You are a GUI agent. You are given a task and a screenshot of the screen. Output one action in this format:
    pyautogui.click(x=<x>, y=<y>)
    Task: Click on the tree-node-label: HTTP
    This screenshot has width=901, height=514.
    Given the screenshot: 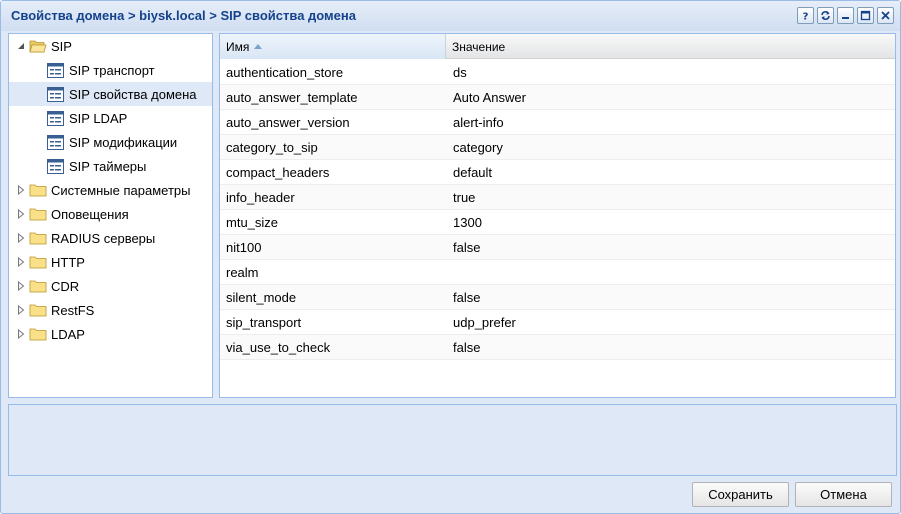 What is the action you would take?
    pyautogui.click(x=68, y=262)
    